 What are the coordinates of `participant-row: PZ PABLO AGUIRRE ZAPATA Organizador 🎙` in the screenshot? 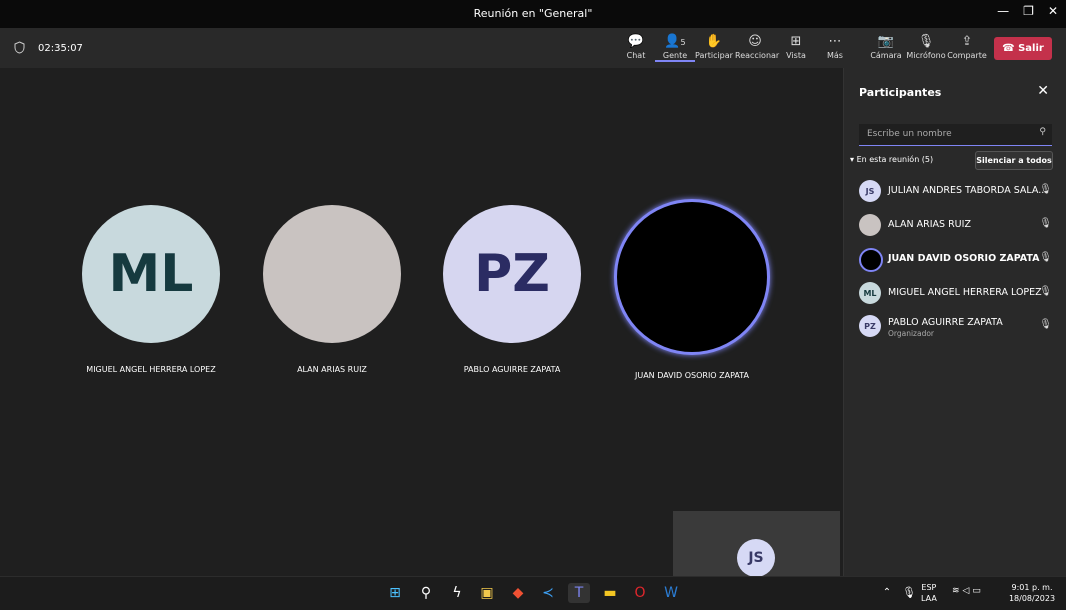 It's located at (959, 328).